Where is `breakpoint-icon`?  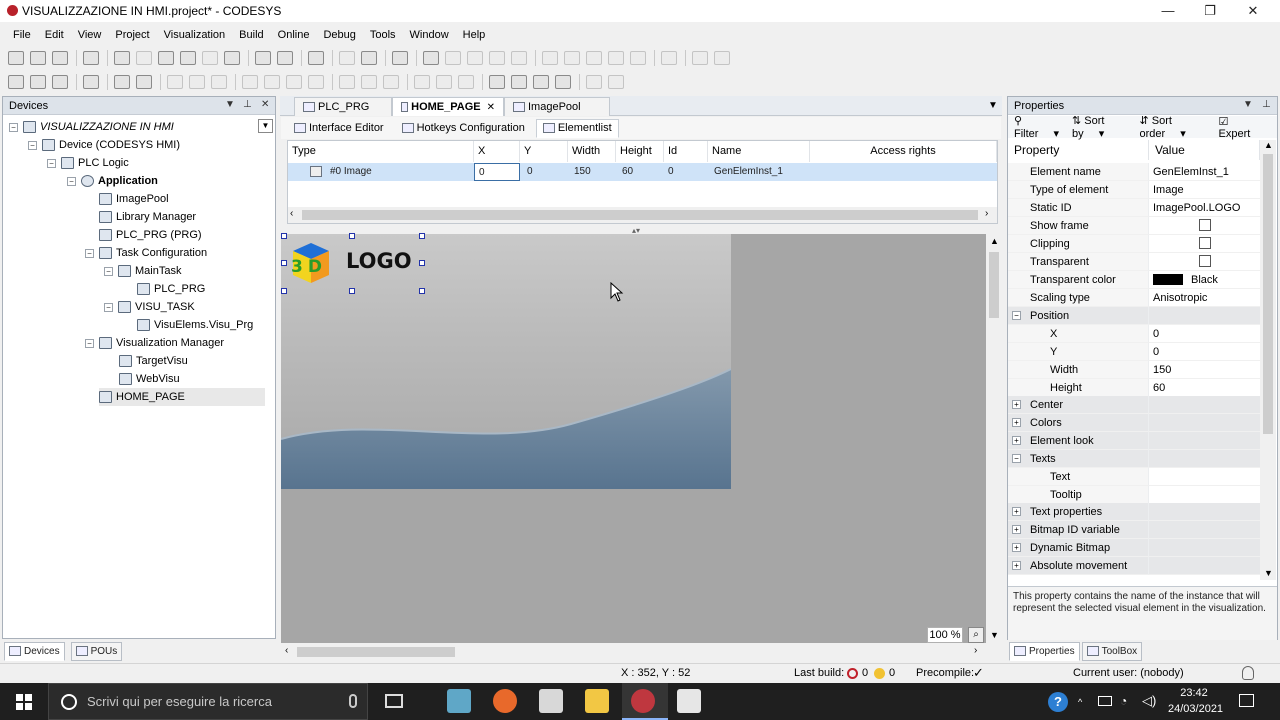 breakpoint-icon is located at coordinates (638, 58).